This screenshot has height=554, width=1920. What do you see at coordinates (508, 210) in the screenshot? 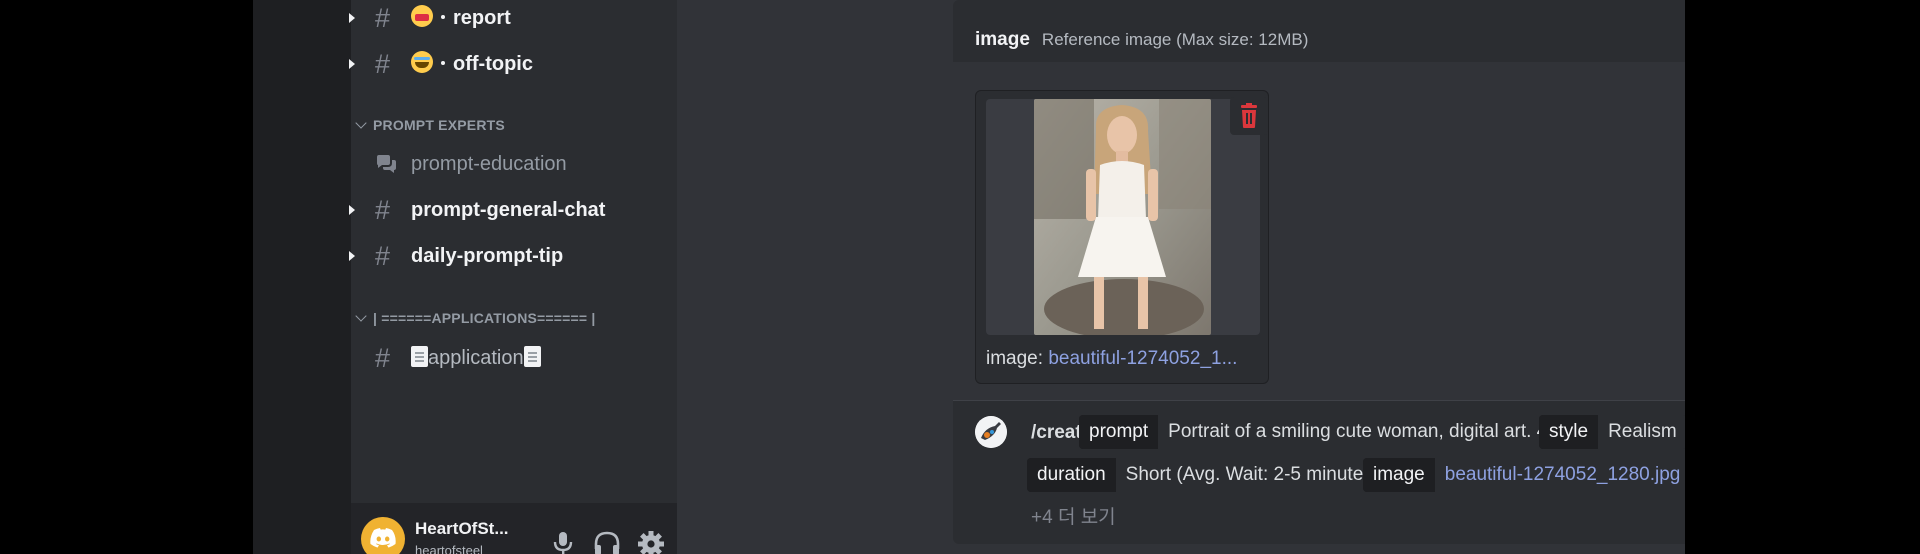
I see `channel-name: prompt-general-chat` at bounding box center [508, 210].